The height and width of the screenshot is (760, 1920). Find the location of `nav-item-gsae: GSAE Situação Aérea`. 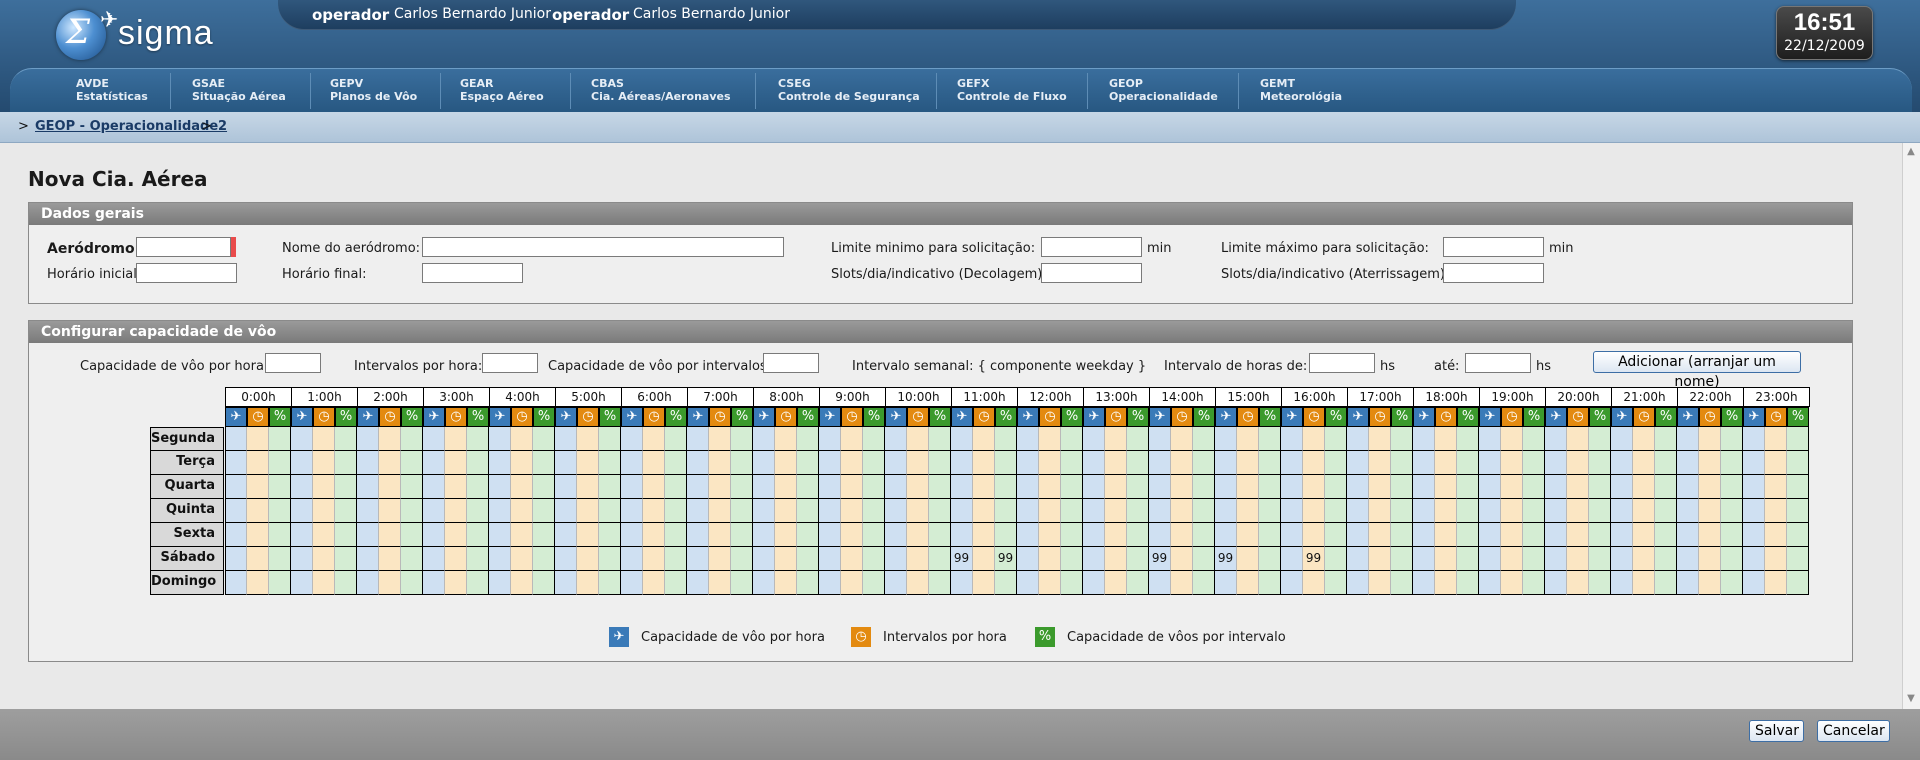

nav-item-gsae: GSAE Situação Aérea is located at coordinates (239, 90).